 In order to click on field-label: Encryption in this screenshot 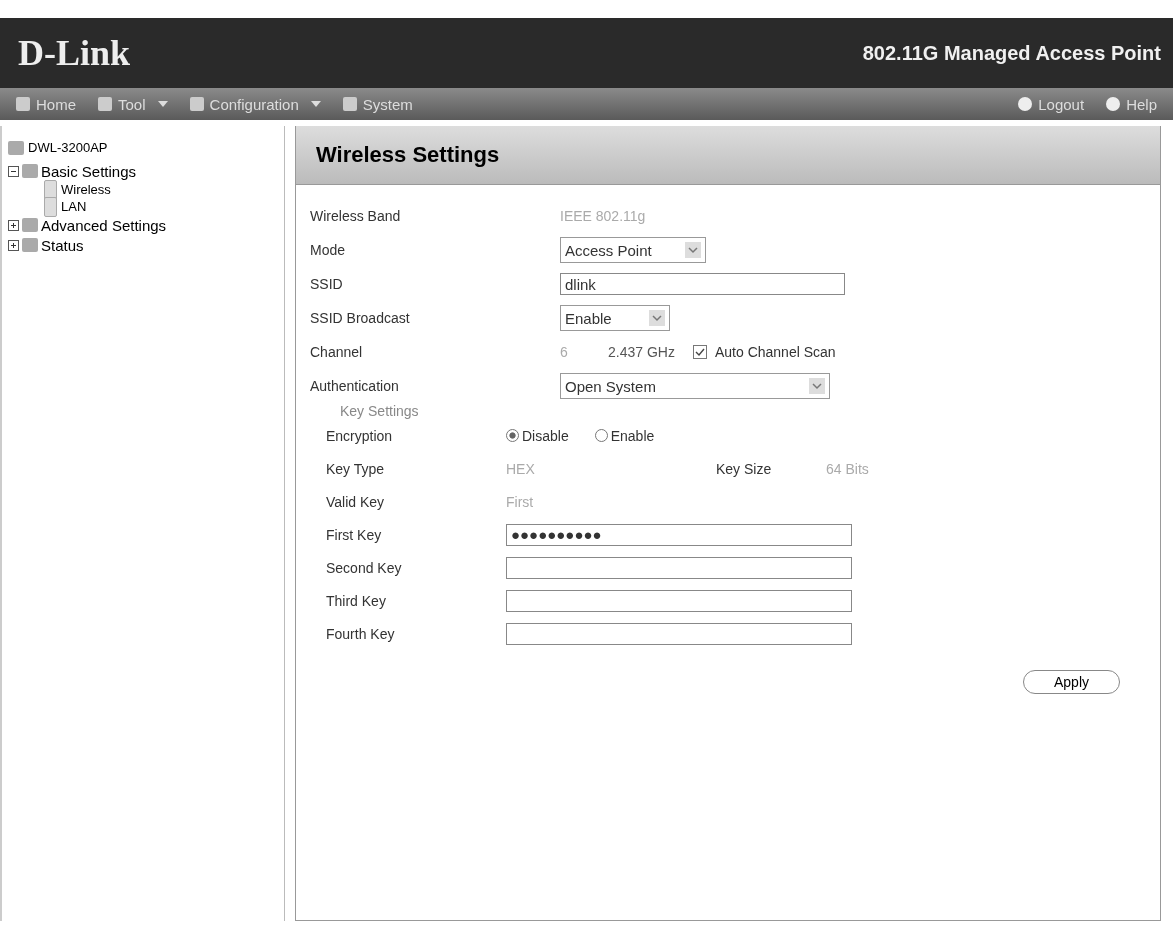, I will do `click(359, 435)`.